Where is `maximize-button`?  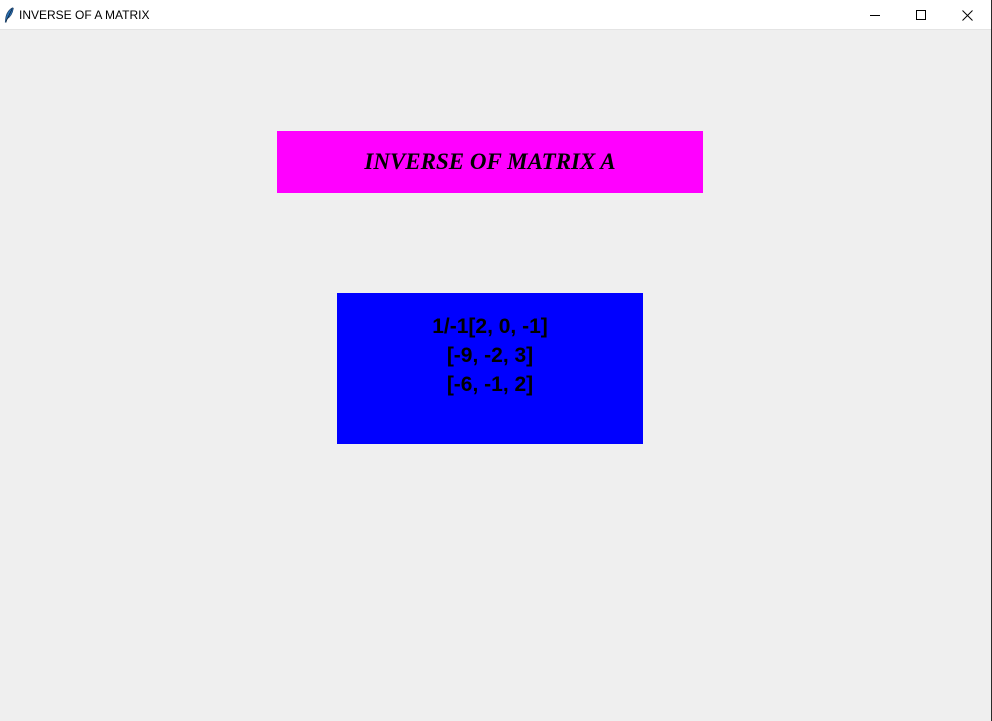
maximize-button is located at coordinates (921, 15).